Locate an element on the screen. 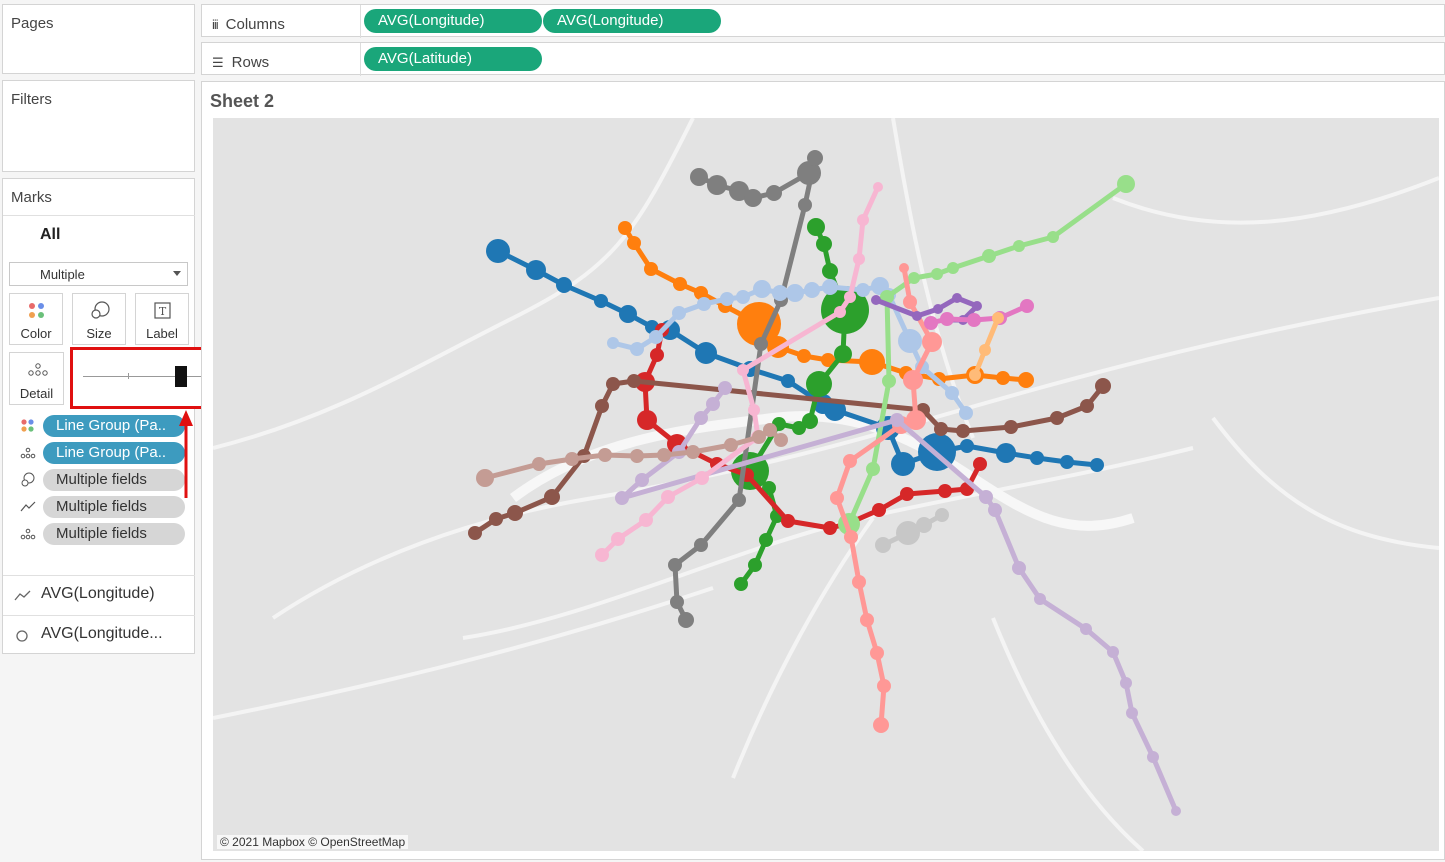 The image size is (1445, 862). marks-title: Marks is located at coordinates (31, 197).